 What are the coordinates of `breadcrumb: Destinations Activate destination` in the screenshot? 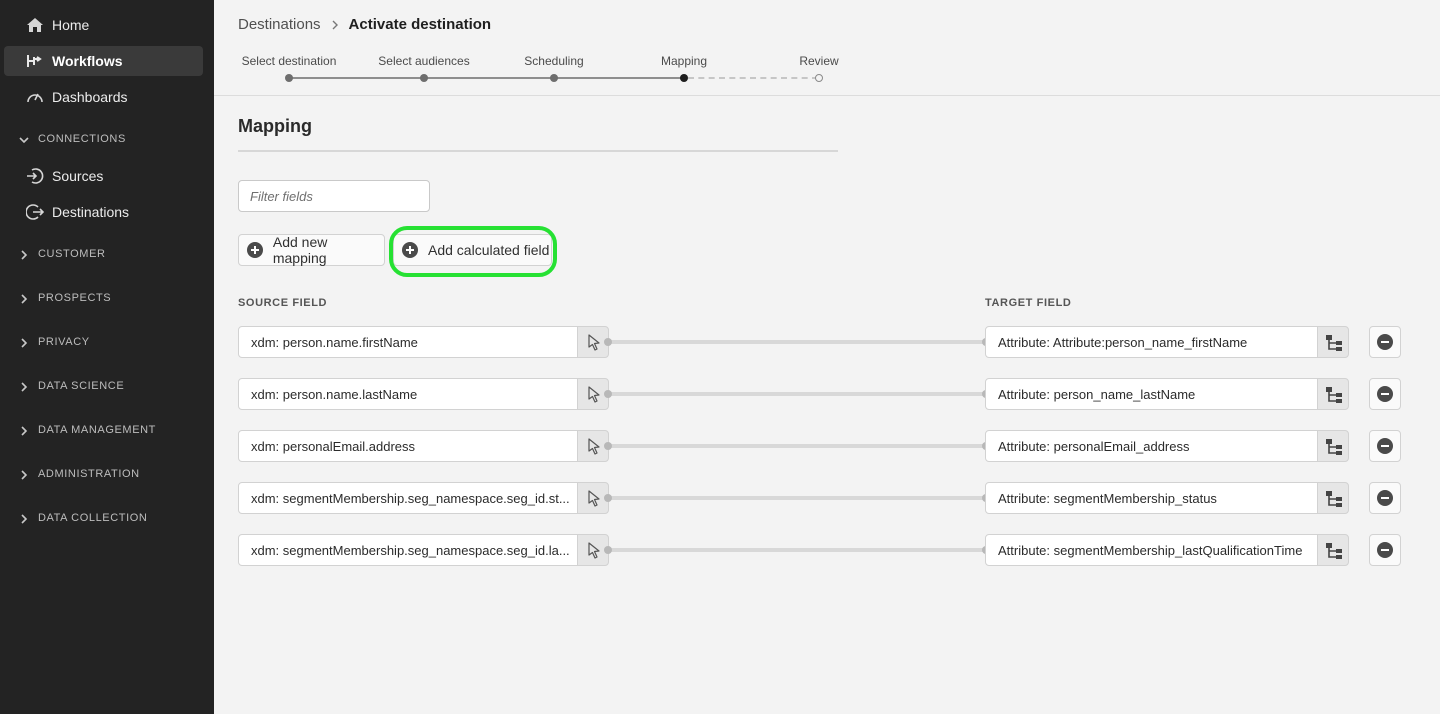 It's located at (364, 24).